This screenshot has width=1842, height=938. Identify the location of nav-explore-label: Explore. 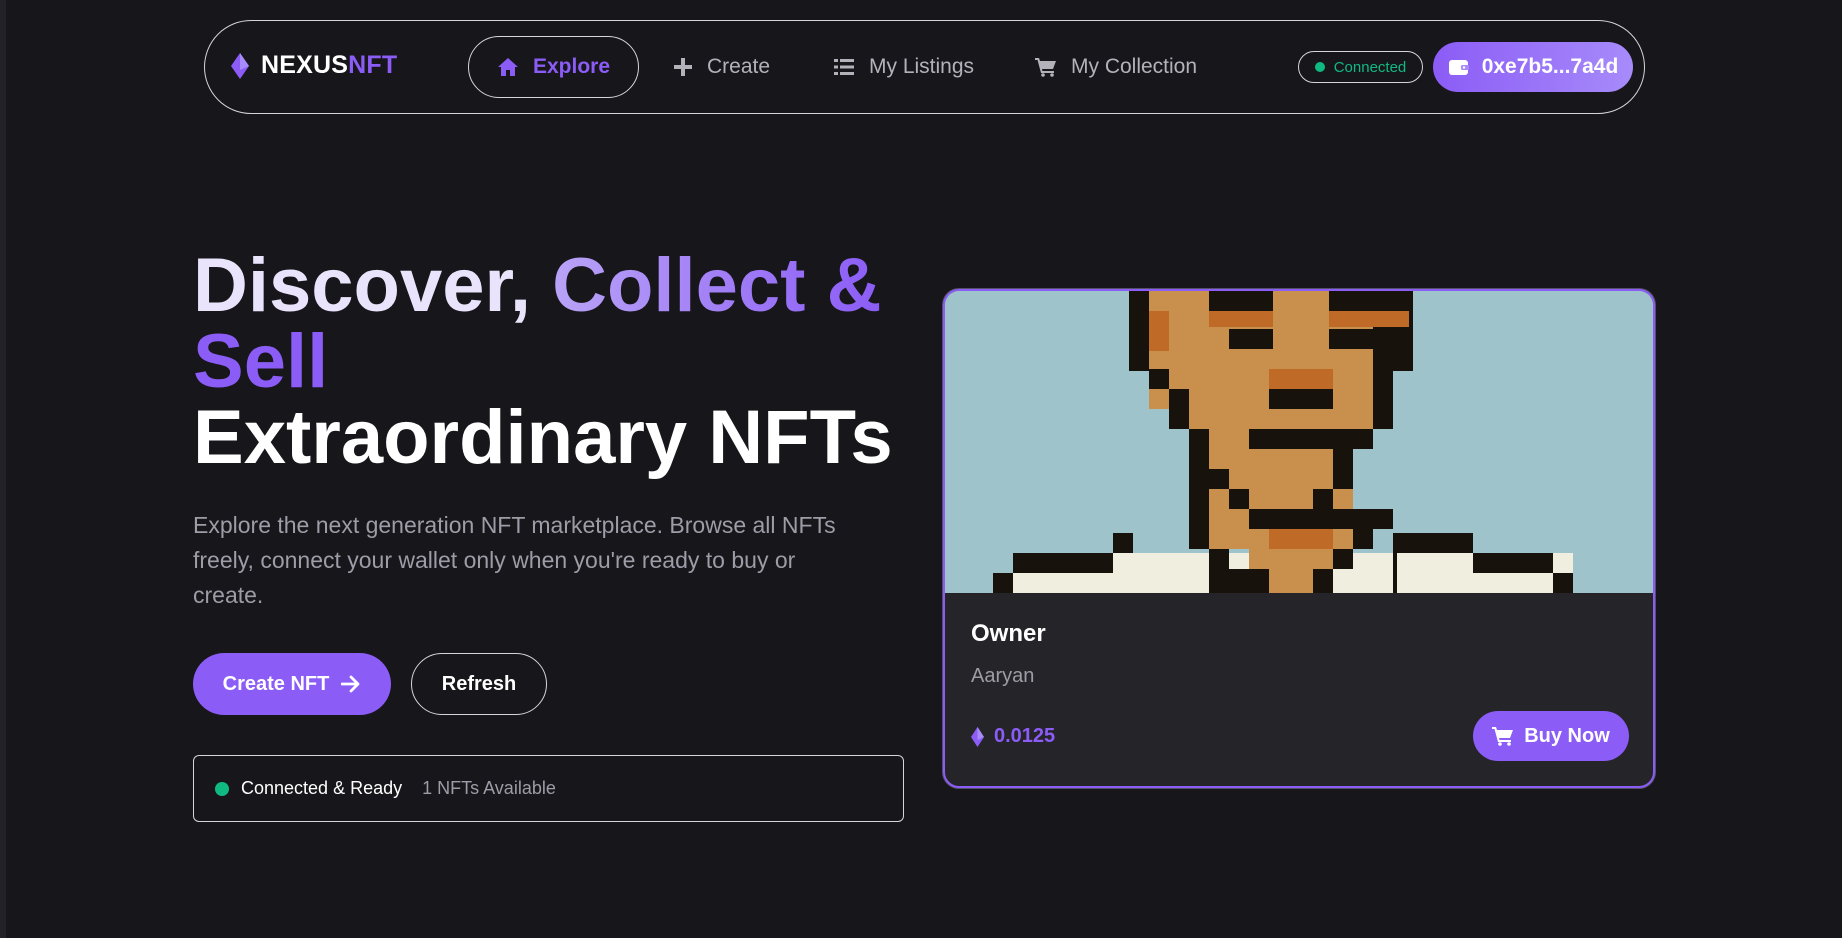
(571, 66).